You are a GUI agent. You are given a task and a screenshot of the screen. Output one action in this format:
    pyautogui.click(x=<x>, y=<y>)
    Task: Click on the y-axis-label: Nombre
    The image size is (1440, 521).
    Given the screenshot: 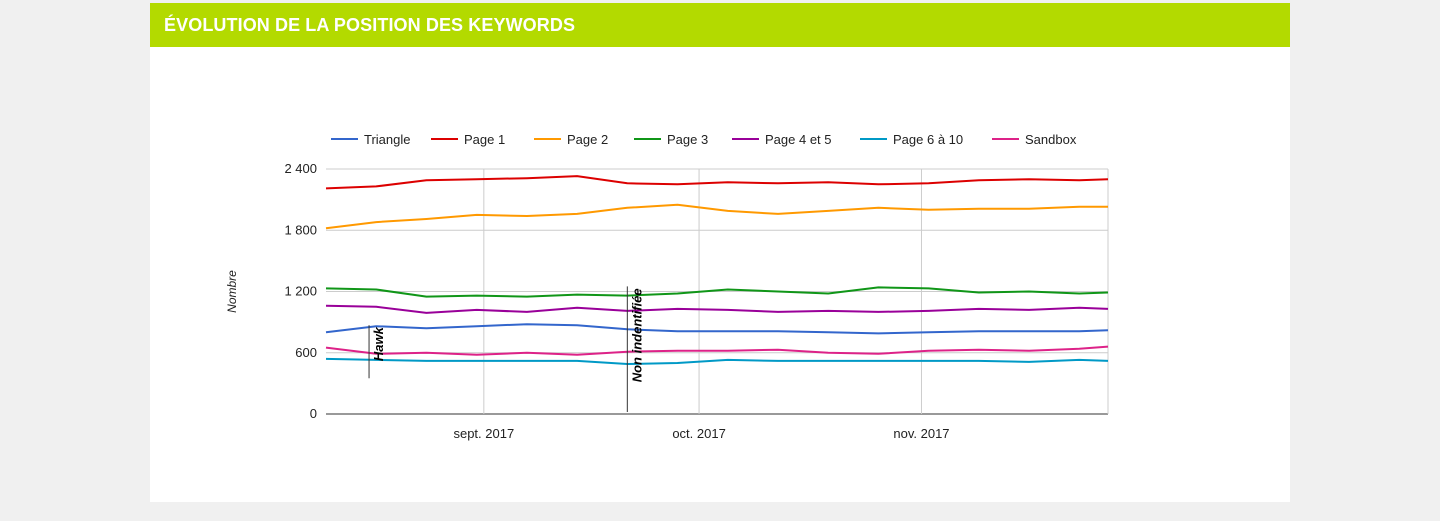 What is the action you would take?
    pyautogui.click(x=232, y=291)
    